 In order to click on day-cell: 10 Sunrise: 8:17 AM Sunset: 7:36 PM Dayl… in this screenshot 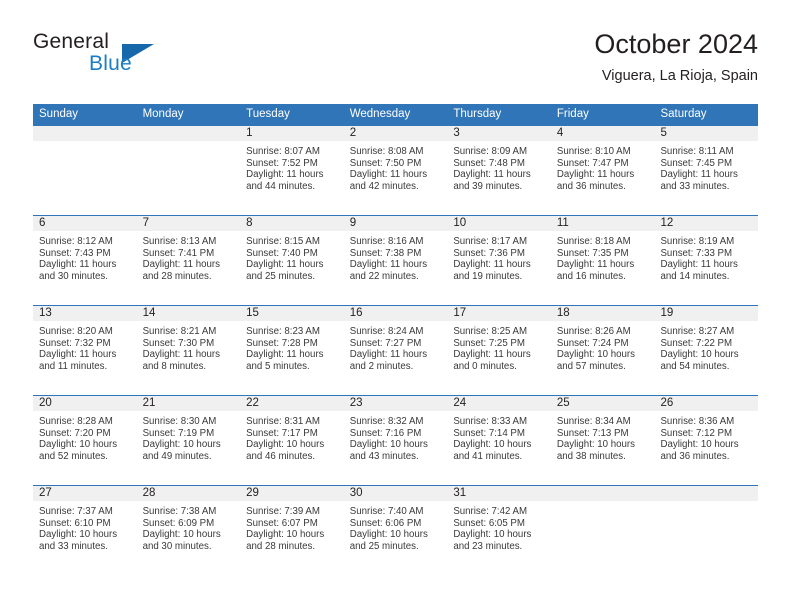, I will do `click(499, 260)`.